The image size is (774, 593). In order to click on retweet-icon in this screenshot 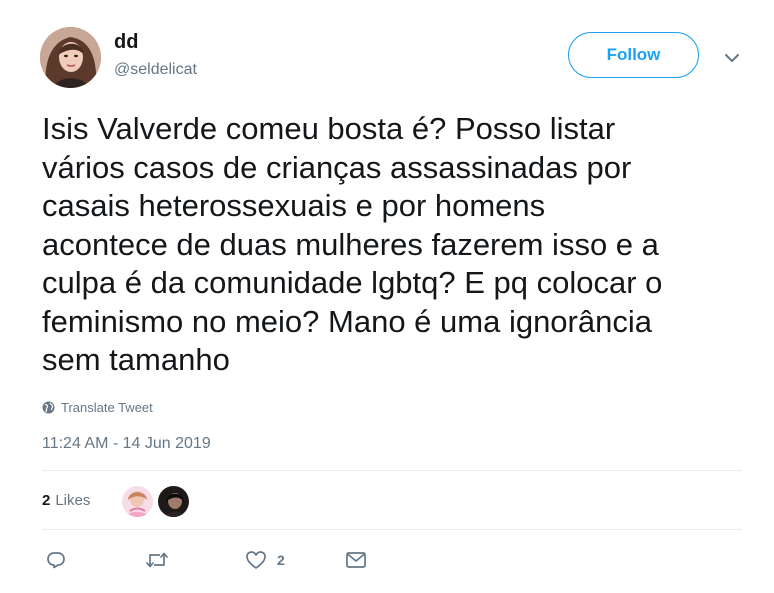, I will do `click(157, 560)`.